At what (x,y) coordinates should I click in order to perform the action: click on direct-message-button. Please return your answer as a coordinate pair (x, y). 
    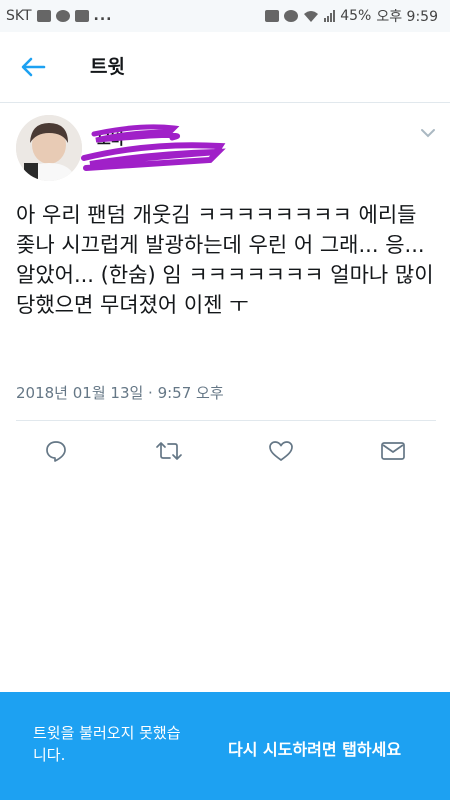
    Looking at the image, I should click on (393, 451).